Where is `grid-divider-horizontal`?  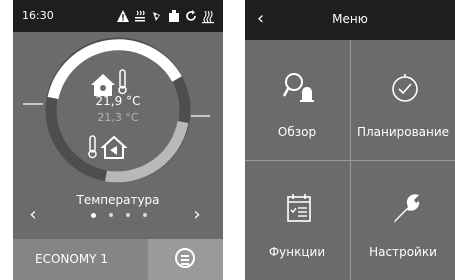 grid-divider-horizontal is located at coordinates (350, 160).